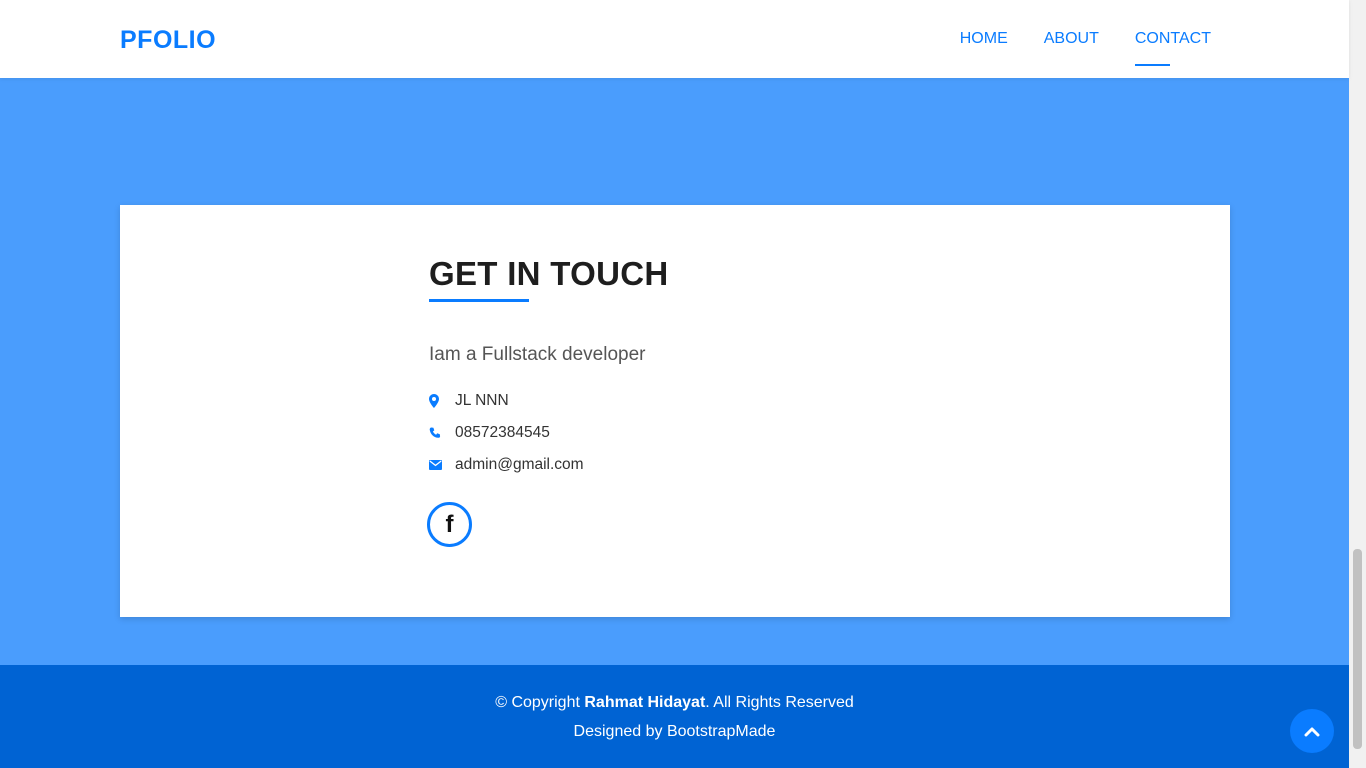 The image size is (1366, 768). I want to click on copyright-prefix: © Copyright, so click(540, 702).